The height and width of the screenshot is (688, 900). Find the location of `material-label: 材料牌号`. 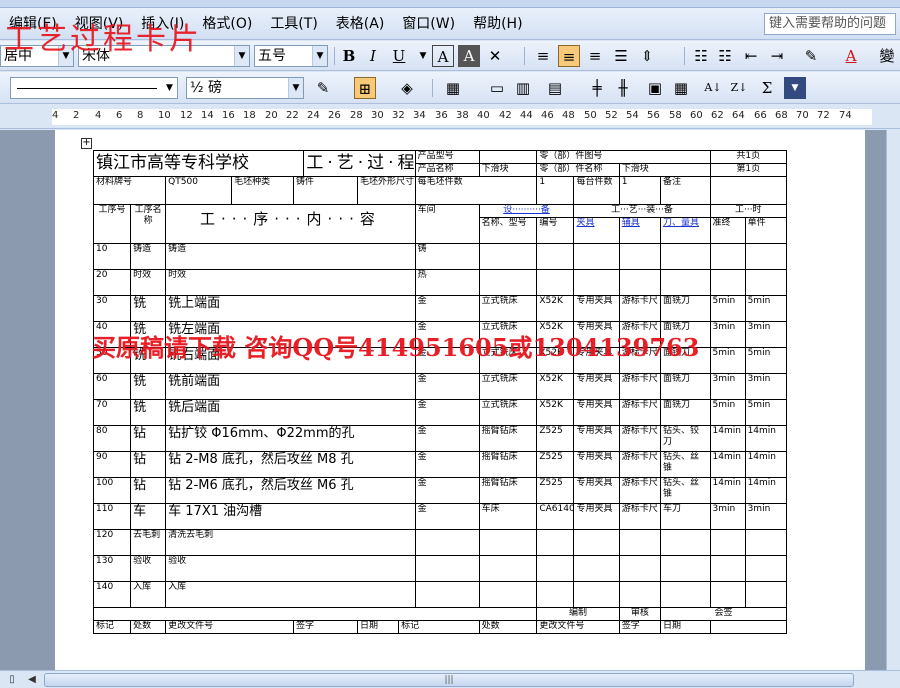

material-label: 材料牌号 is located at coordinates (129, 190).